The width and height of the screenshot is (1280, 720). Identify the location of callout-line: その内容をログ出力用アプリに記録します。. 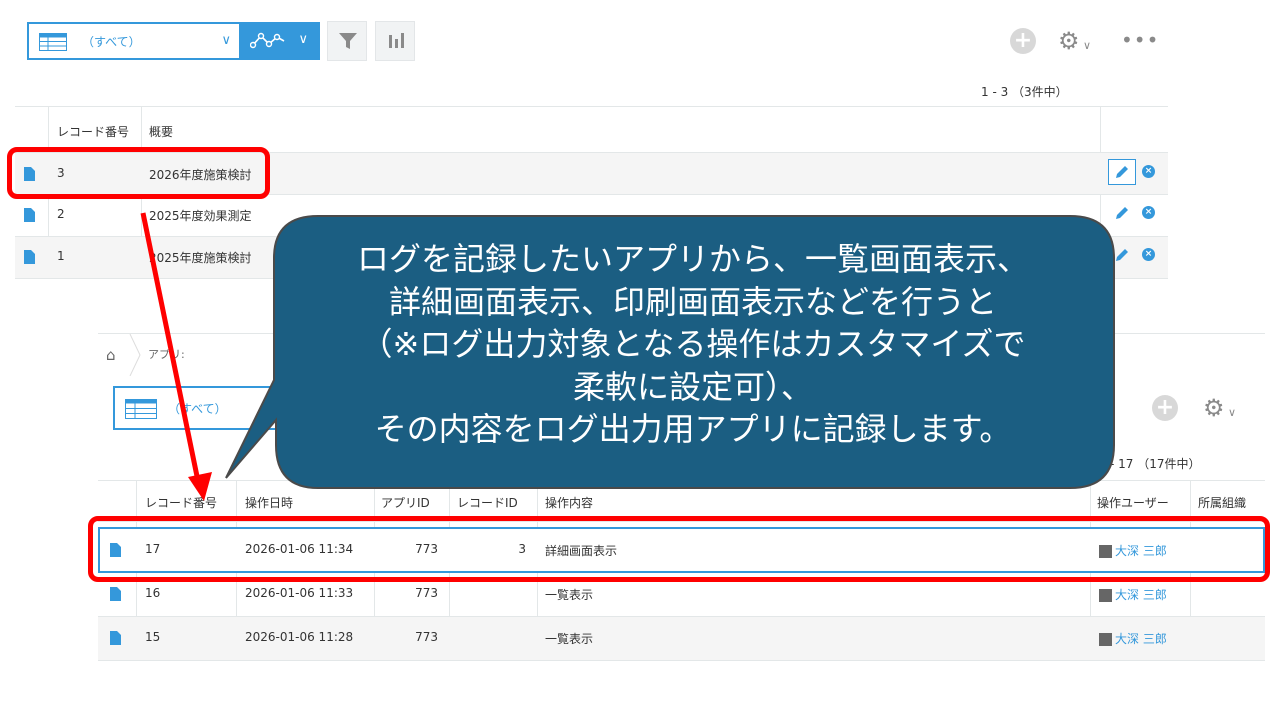
(693, 429).